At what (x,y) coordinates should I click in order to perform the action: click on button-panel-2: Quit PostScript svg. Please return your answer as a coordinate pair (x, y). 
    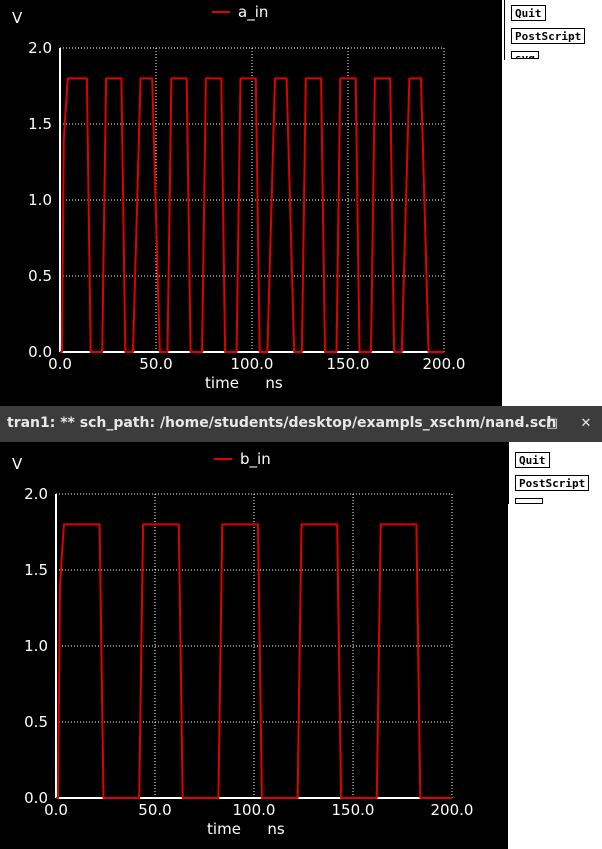
    Looking at the image, I should click on (555, 473).